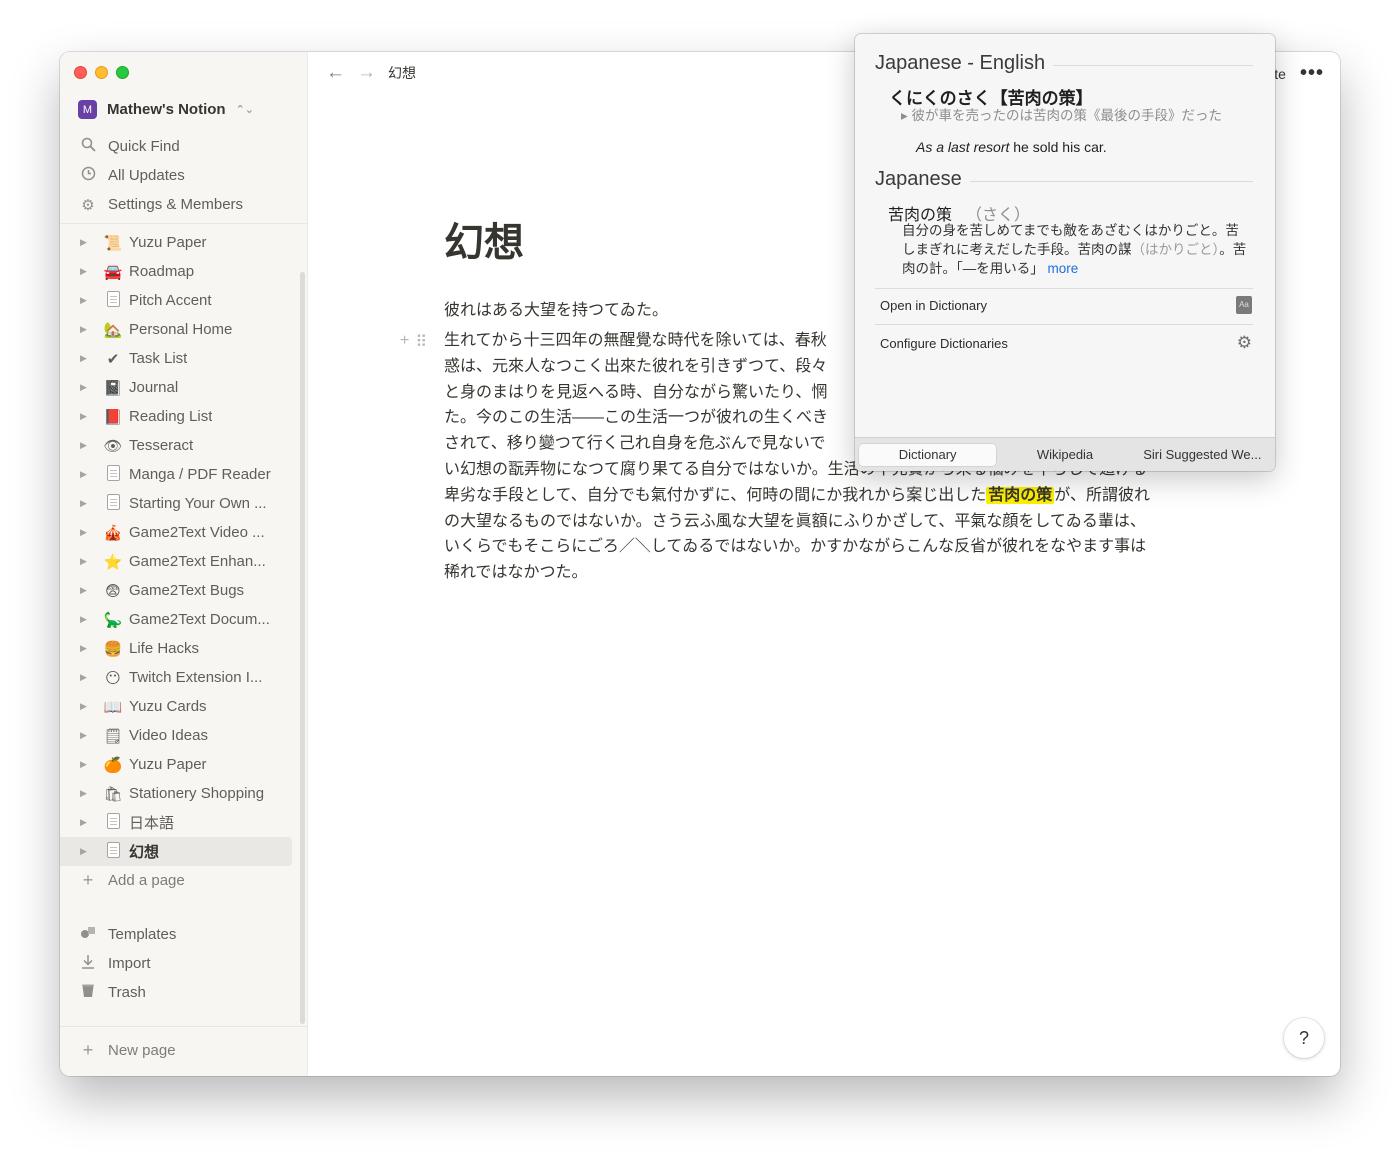 This screenshot has width=1400, height=1156. Describe the element at coordinates (184, 146) in the screenshot. I see `quick-find-button: Quick Find` at that location.